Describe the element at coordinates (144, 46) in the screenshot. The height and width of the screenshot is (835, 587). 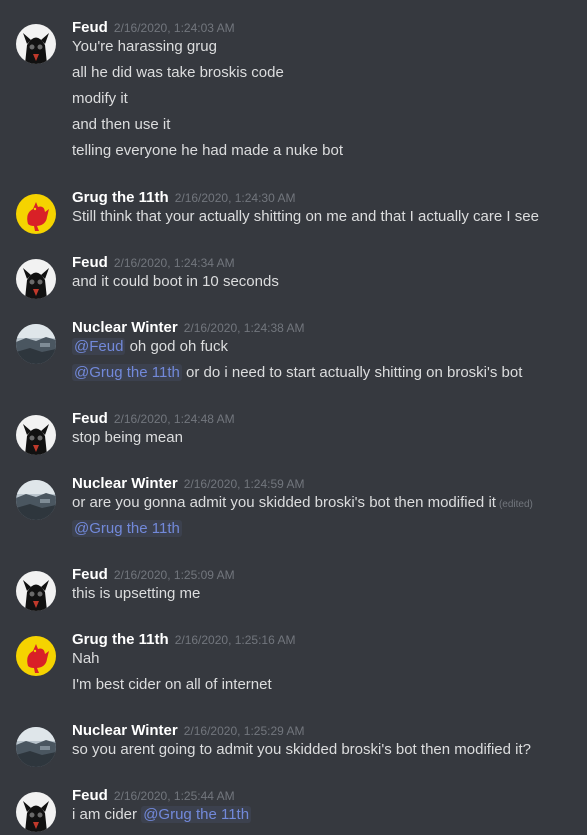
I see `message-line: You're harassing grug` at that location.